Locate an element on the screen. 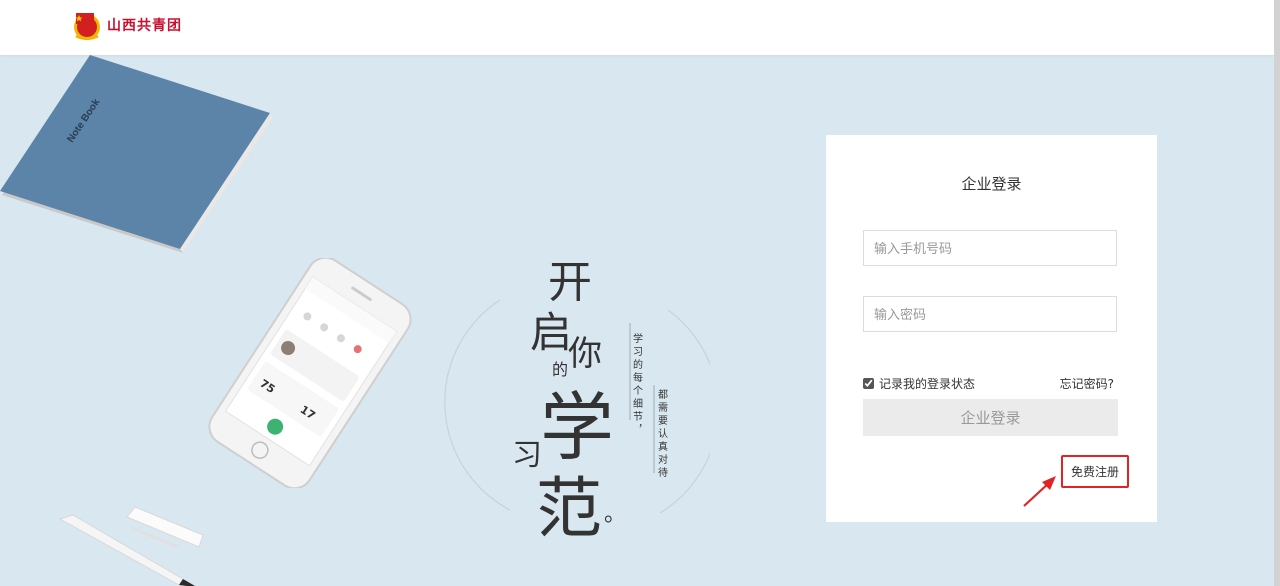  slogan-char-de: 的 is located at coordinates (560, 369).